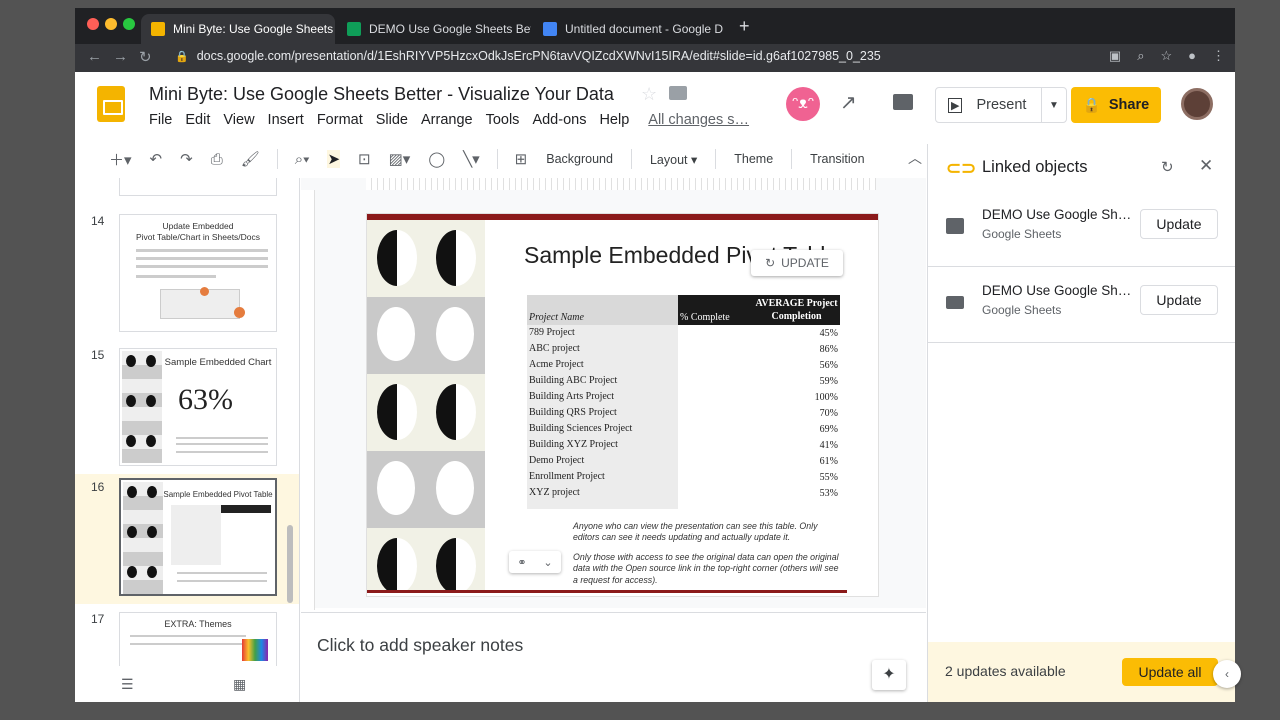 Image resolution: width=1280 pixels, height=720 pixels. Describe the element at coordinates (753, 159) in the screenshot. I see `theme-button: Theme` at that location.